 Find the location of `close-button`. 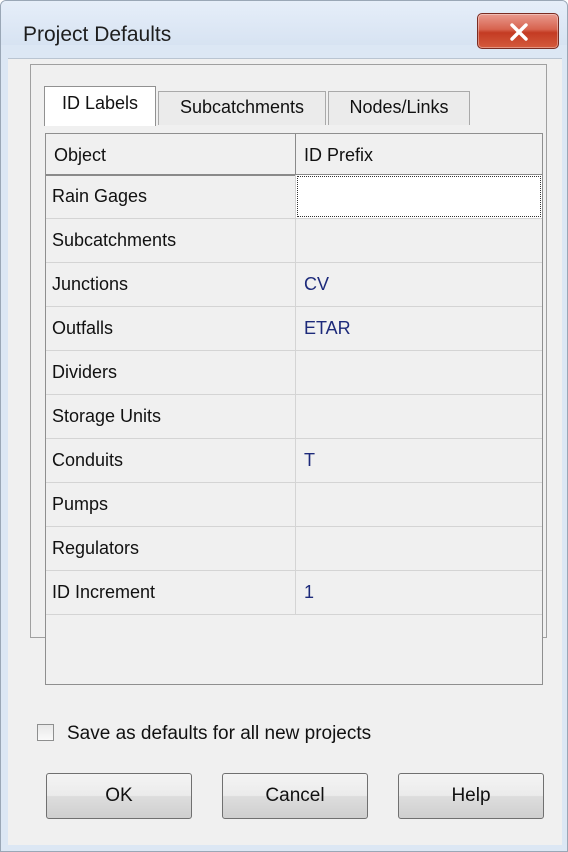

close-button is located at coordinates (518, 31).